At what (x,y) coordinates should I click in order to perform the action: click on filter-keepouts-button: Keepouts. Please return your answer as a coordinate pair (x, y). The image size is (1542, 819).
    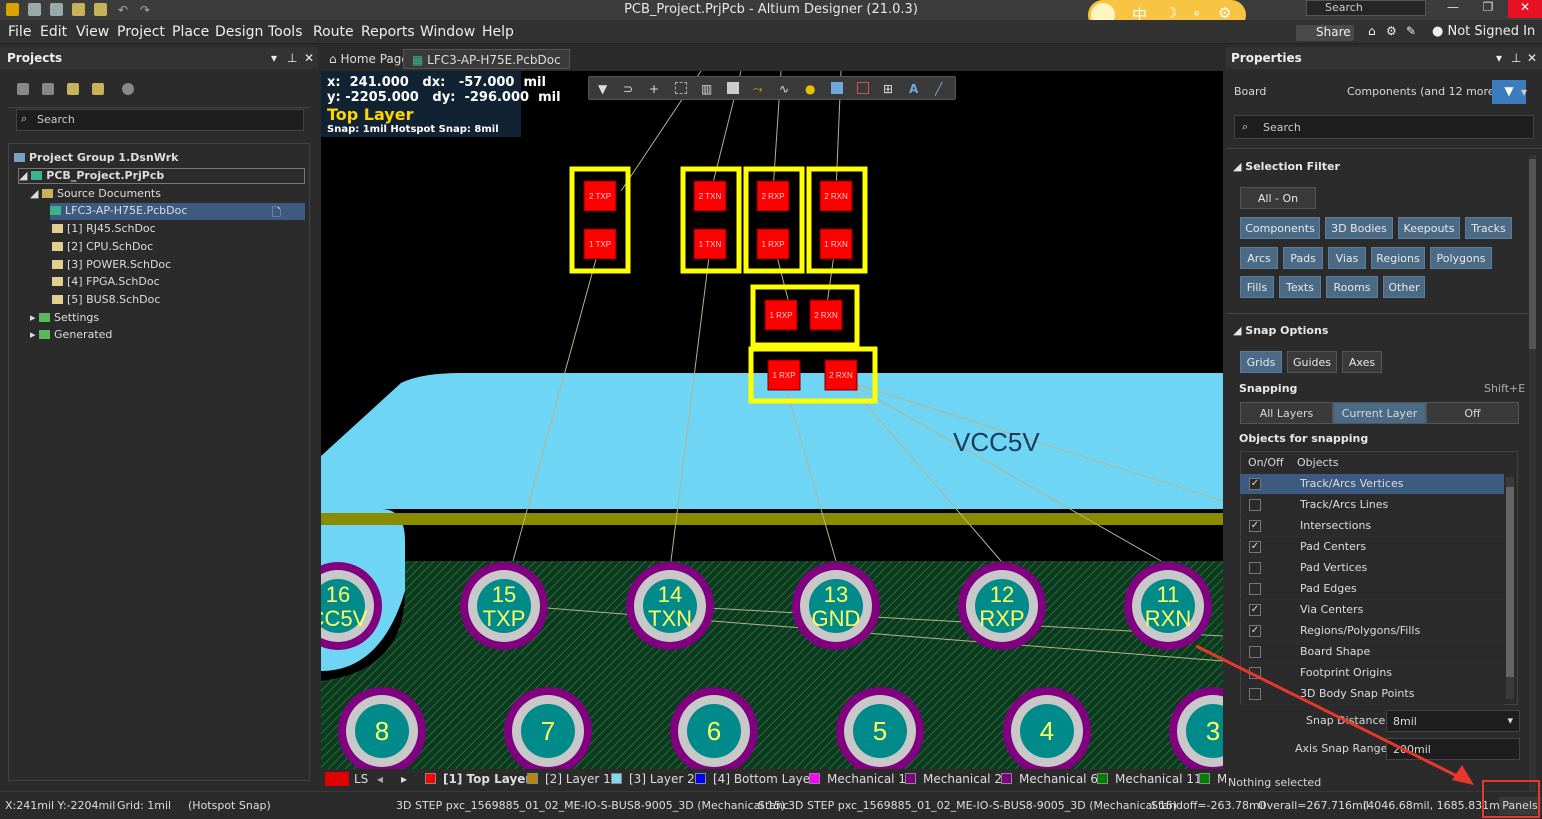
    Looking at the image, I should click on (1429, 228).